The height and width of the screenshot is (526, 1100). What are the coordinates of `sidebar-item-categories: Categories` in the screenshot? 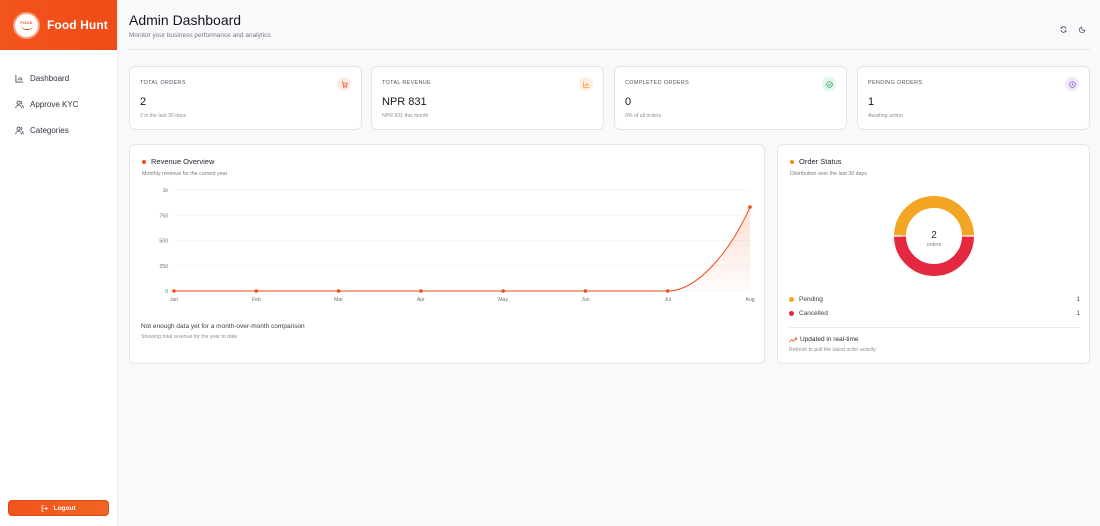 It's located at (58, 130).